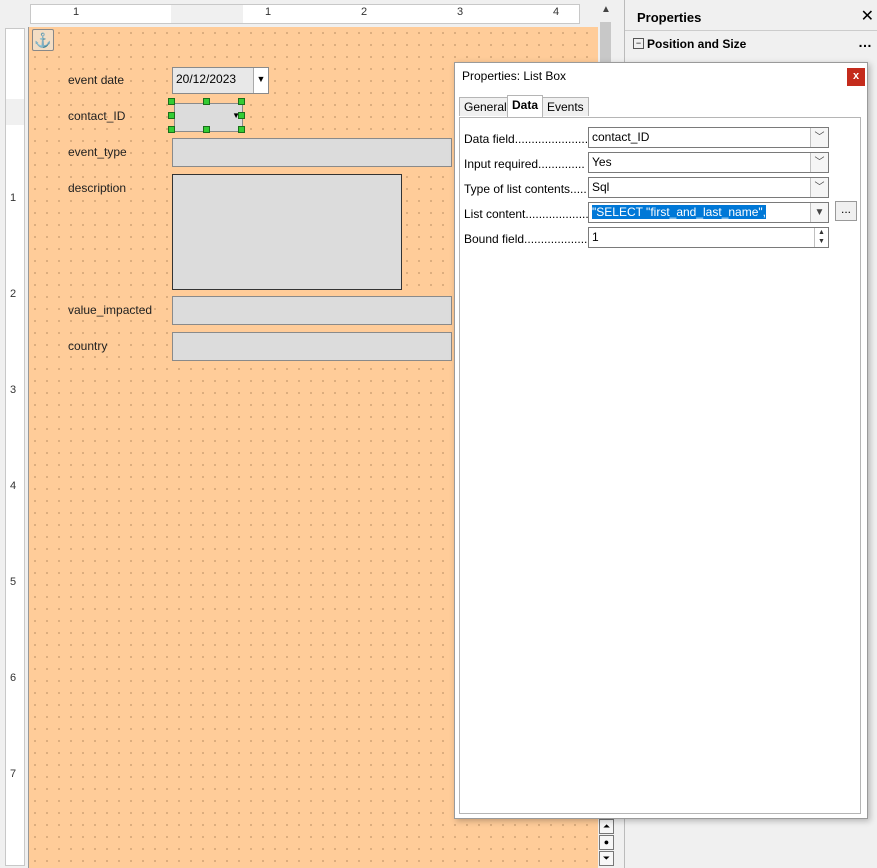 The image size is (877, 868). What do you see at coordinates (525, 106) in the screenshot?
I see `tab-data: Data` at bounding box center [525, 106].